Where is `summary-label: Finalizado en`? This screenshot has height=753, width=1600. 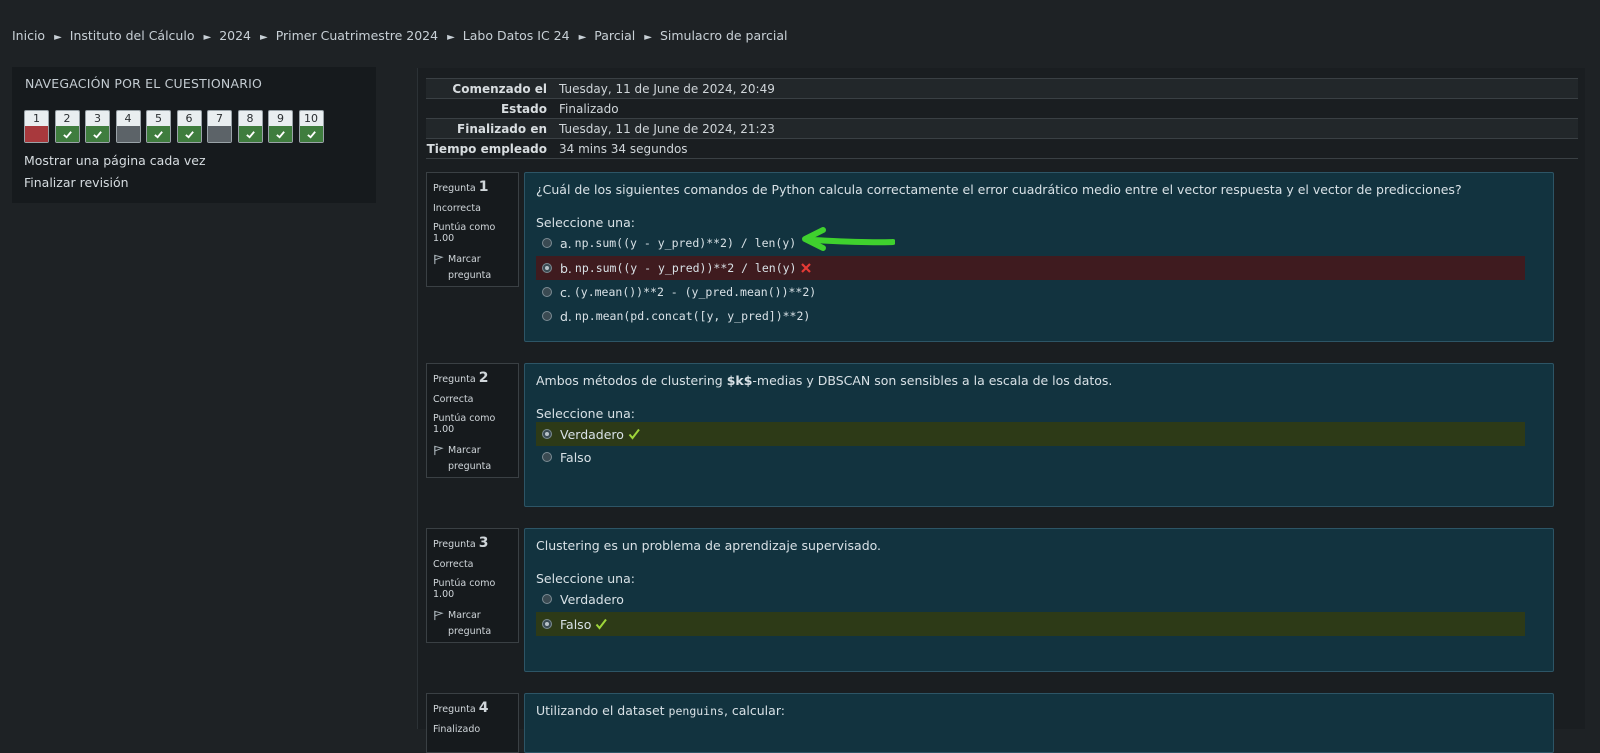 summary-label: Finalizado en is located at coordinates (502, 128).